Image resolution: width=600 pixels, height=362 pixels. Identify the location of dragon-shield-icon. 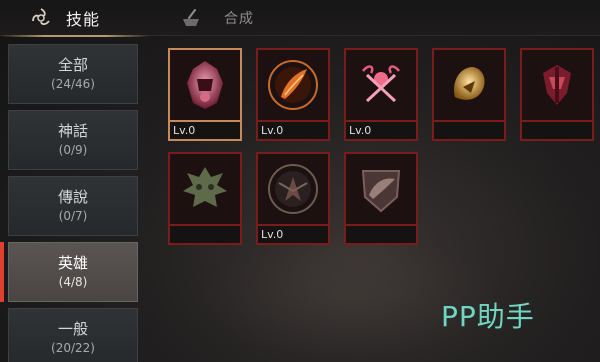
(381, 189).